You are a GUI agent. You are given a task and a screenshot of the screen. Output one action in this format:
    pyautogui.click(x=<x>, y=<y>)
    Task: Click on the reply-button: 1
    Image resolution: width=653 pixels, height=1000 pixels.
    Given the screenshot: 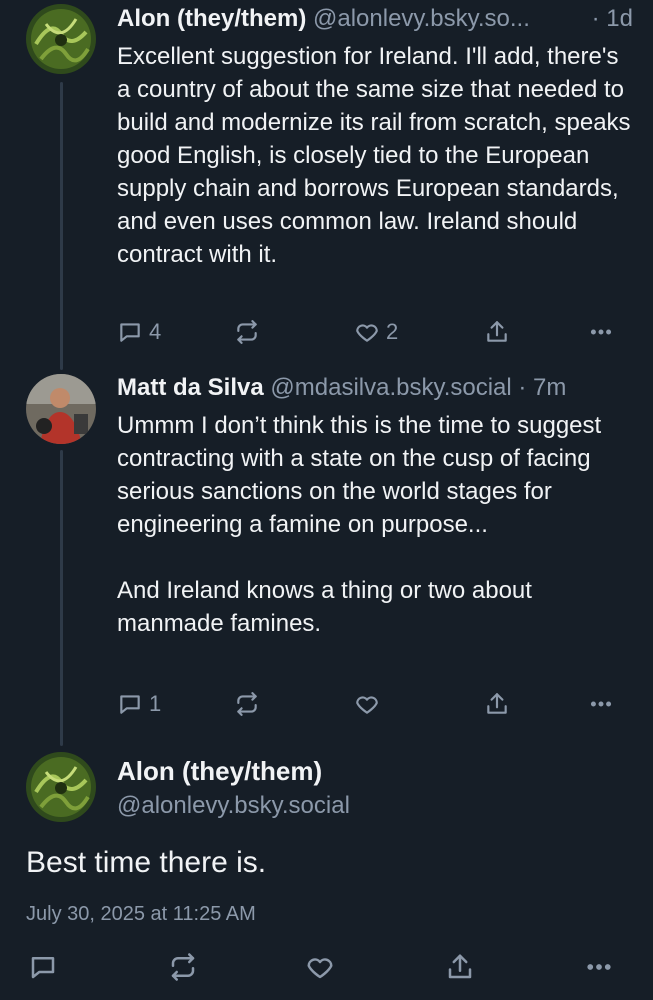 What is the action you would take?
    pyautogui.click(x=139, y=704)
    